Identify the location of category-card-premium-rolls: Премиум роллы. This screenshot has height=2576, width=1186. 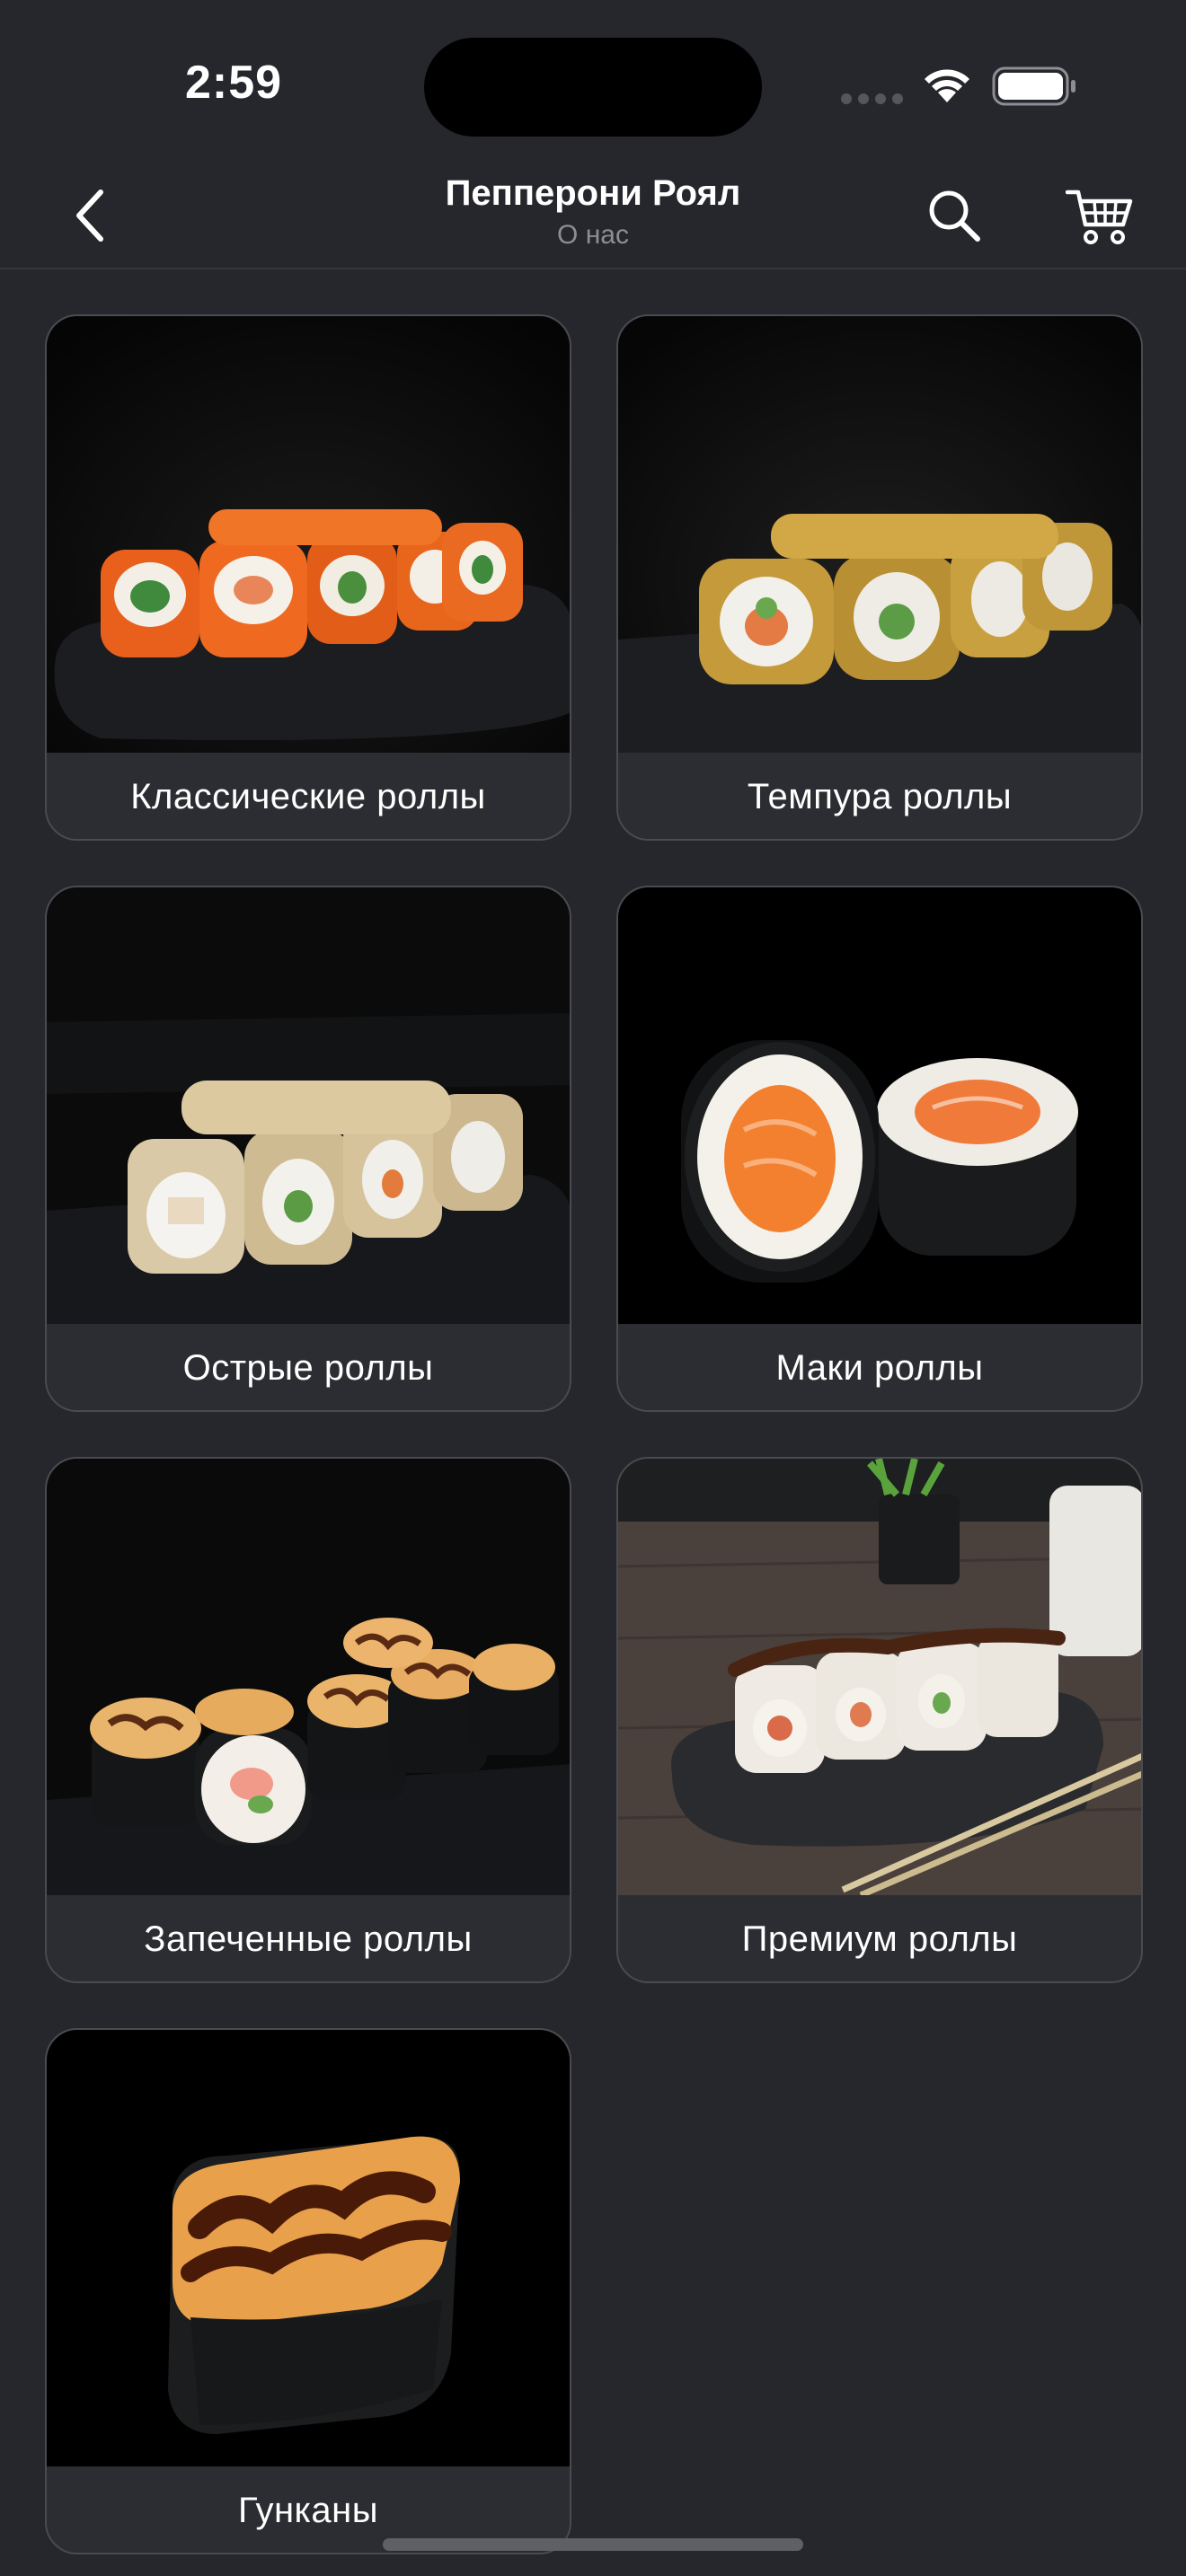
(879, 1720).